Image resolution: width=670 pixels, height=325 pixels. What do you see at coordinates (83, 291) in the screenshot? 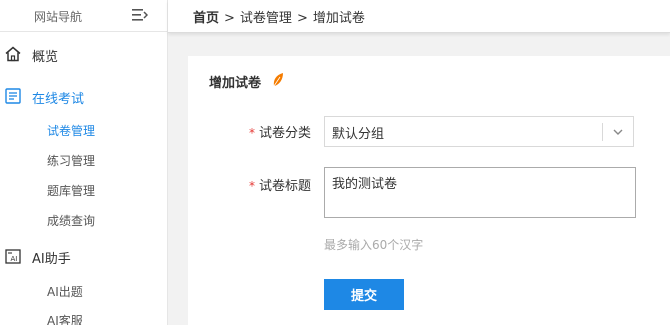
I see `sidebar-item-ai-question-gen: AI出题` at bounding box center [83, 291].